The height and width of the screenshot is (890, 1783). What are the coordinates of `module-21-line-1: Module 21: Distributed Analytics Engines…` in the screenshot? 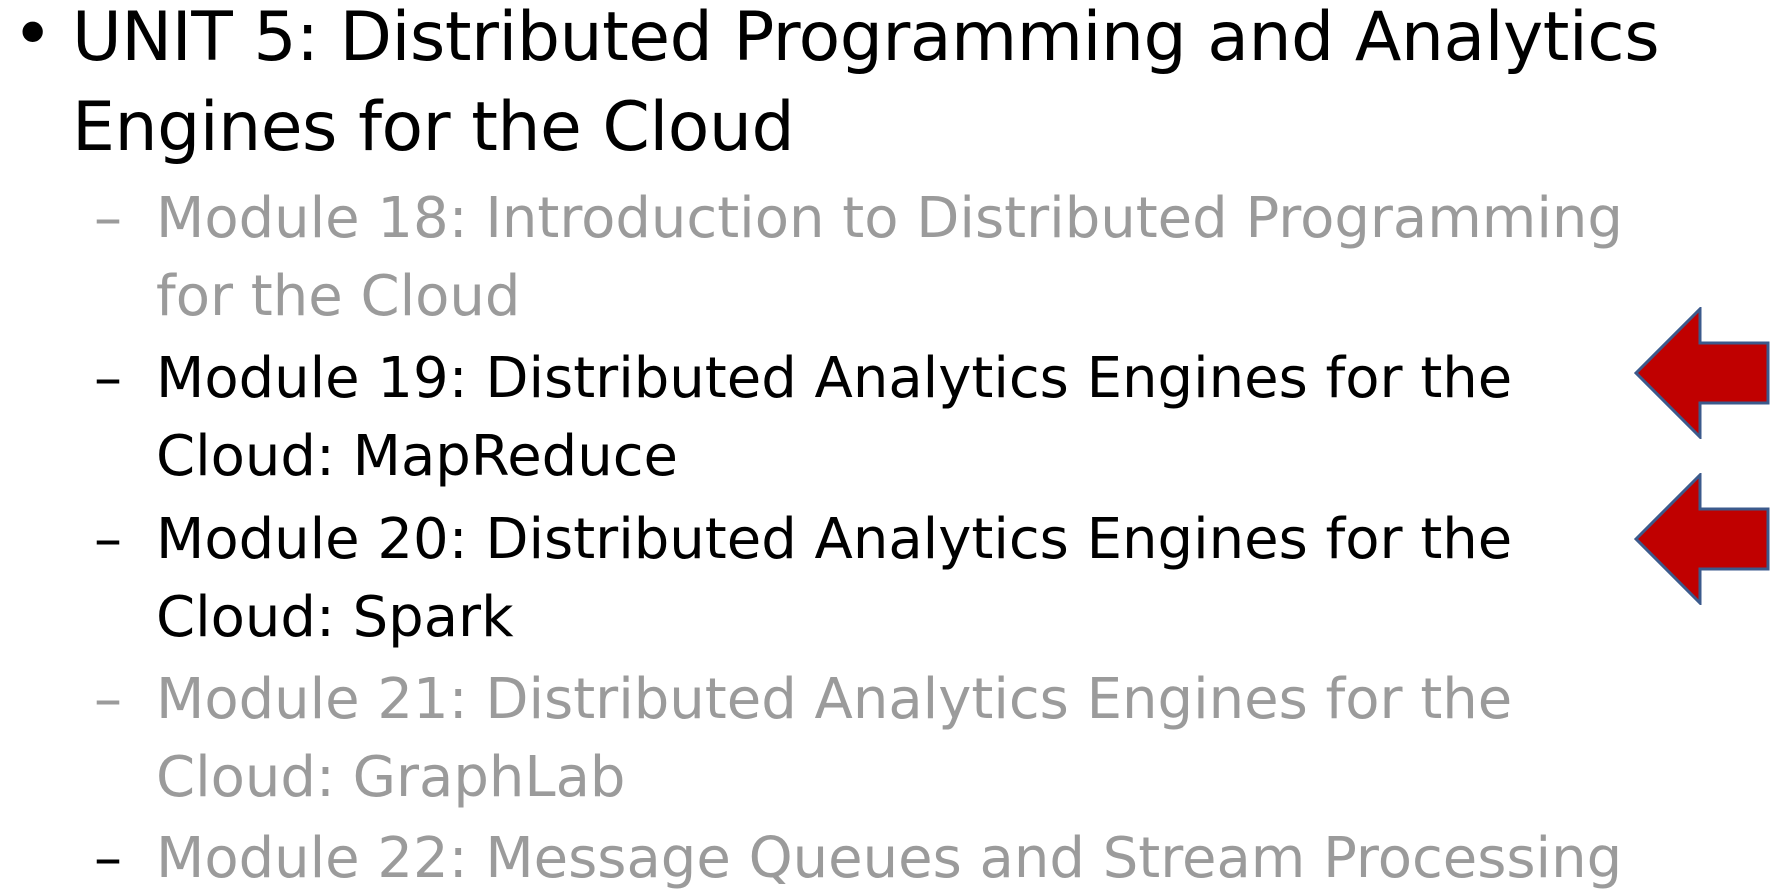 It's located at (834, 699).